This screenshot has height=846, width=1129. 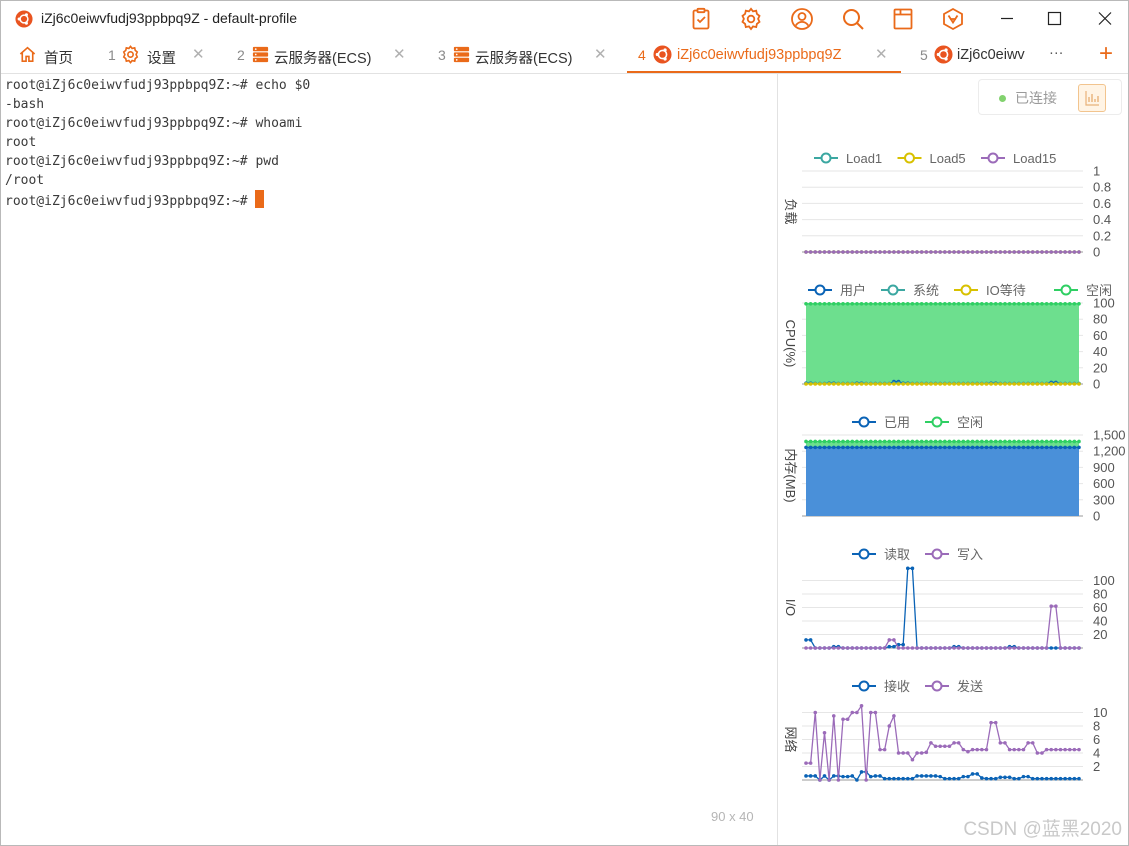 What do you see at coordinates (1100, 367) in the screenshot?
I see `y-tick-label: 20` at bounding box center [1100, 367].